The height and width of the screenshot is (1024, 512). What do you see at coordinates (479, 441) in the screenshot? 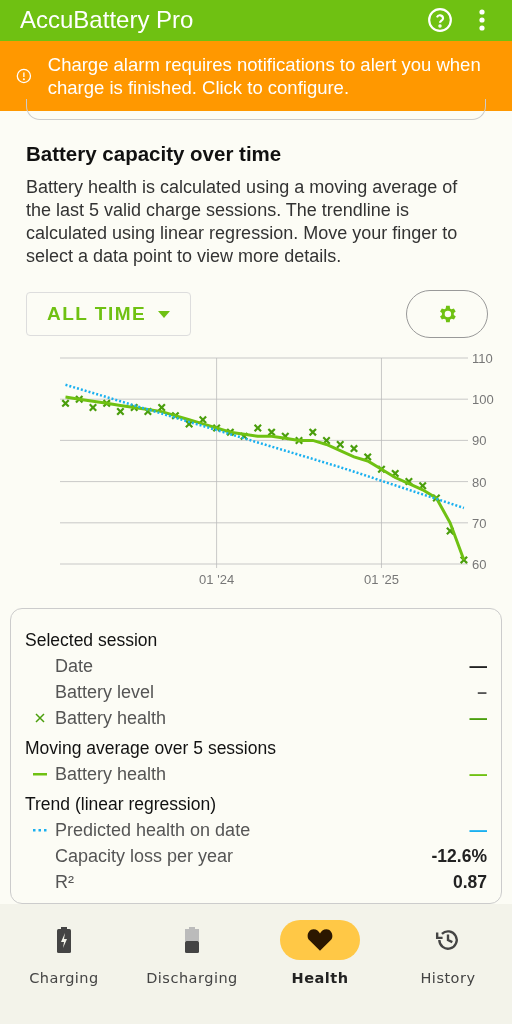
I see `axis-label: 90` at bounding box center [479, 441].